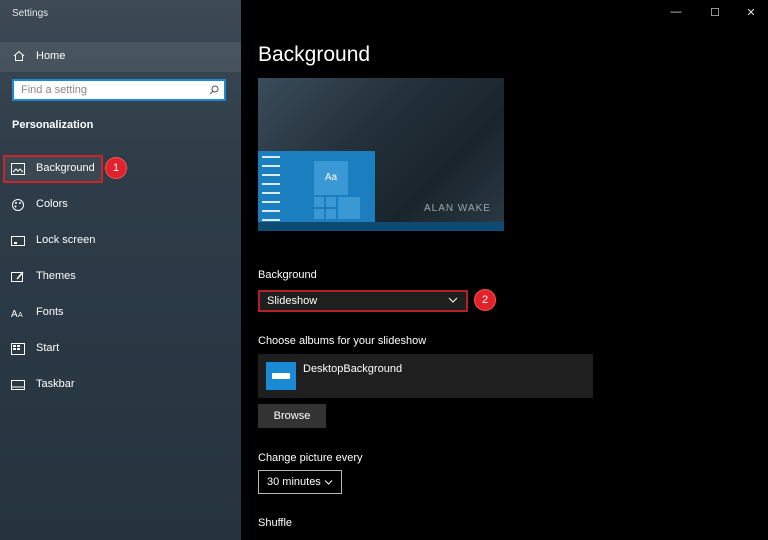 The height and width of the screenshot is (540, 768). Describe the element at coordinates (272, 192) in the screenshot. I see `preview-app-list` at that location.